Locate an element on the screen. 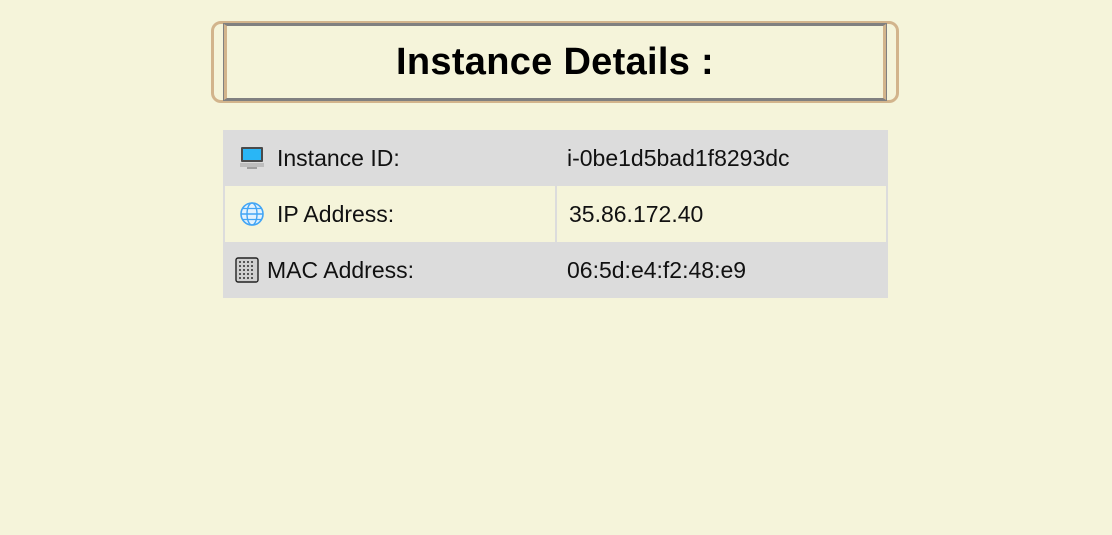 Image resolution: width=1112 pixels, height=535 pixels. instance-id-value: i-0be1d5bad1f8293dc is located at coordinates (678, 157).